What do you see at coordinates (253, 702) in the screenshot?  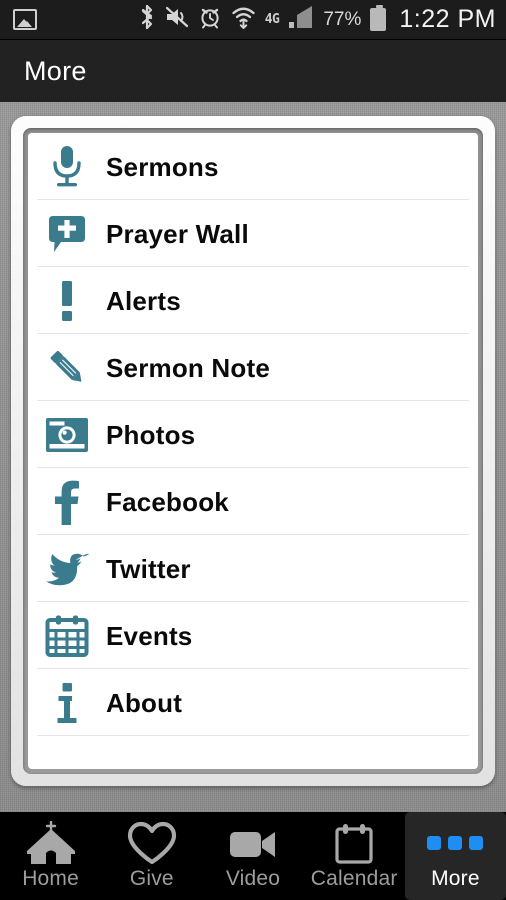 I see `menu-item-about: About` at bounding box center [253, 702].